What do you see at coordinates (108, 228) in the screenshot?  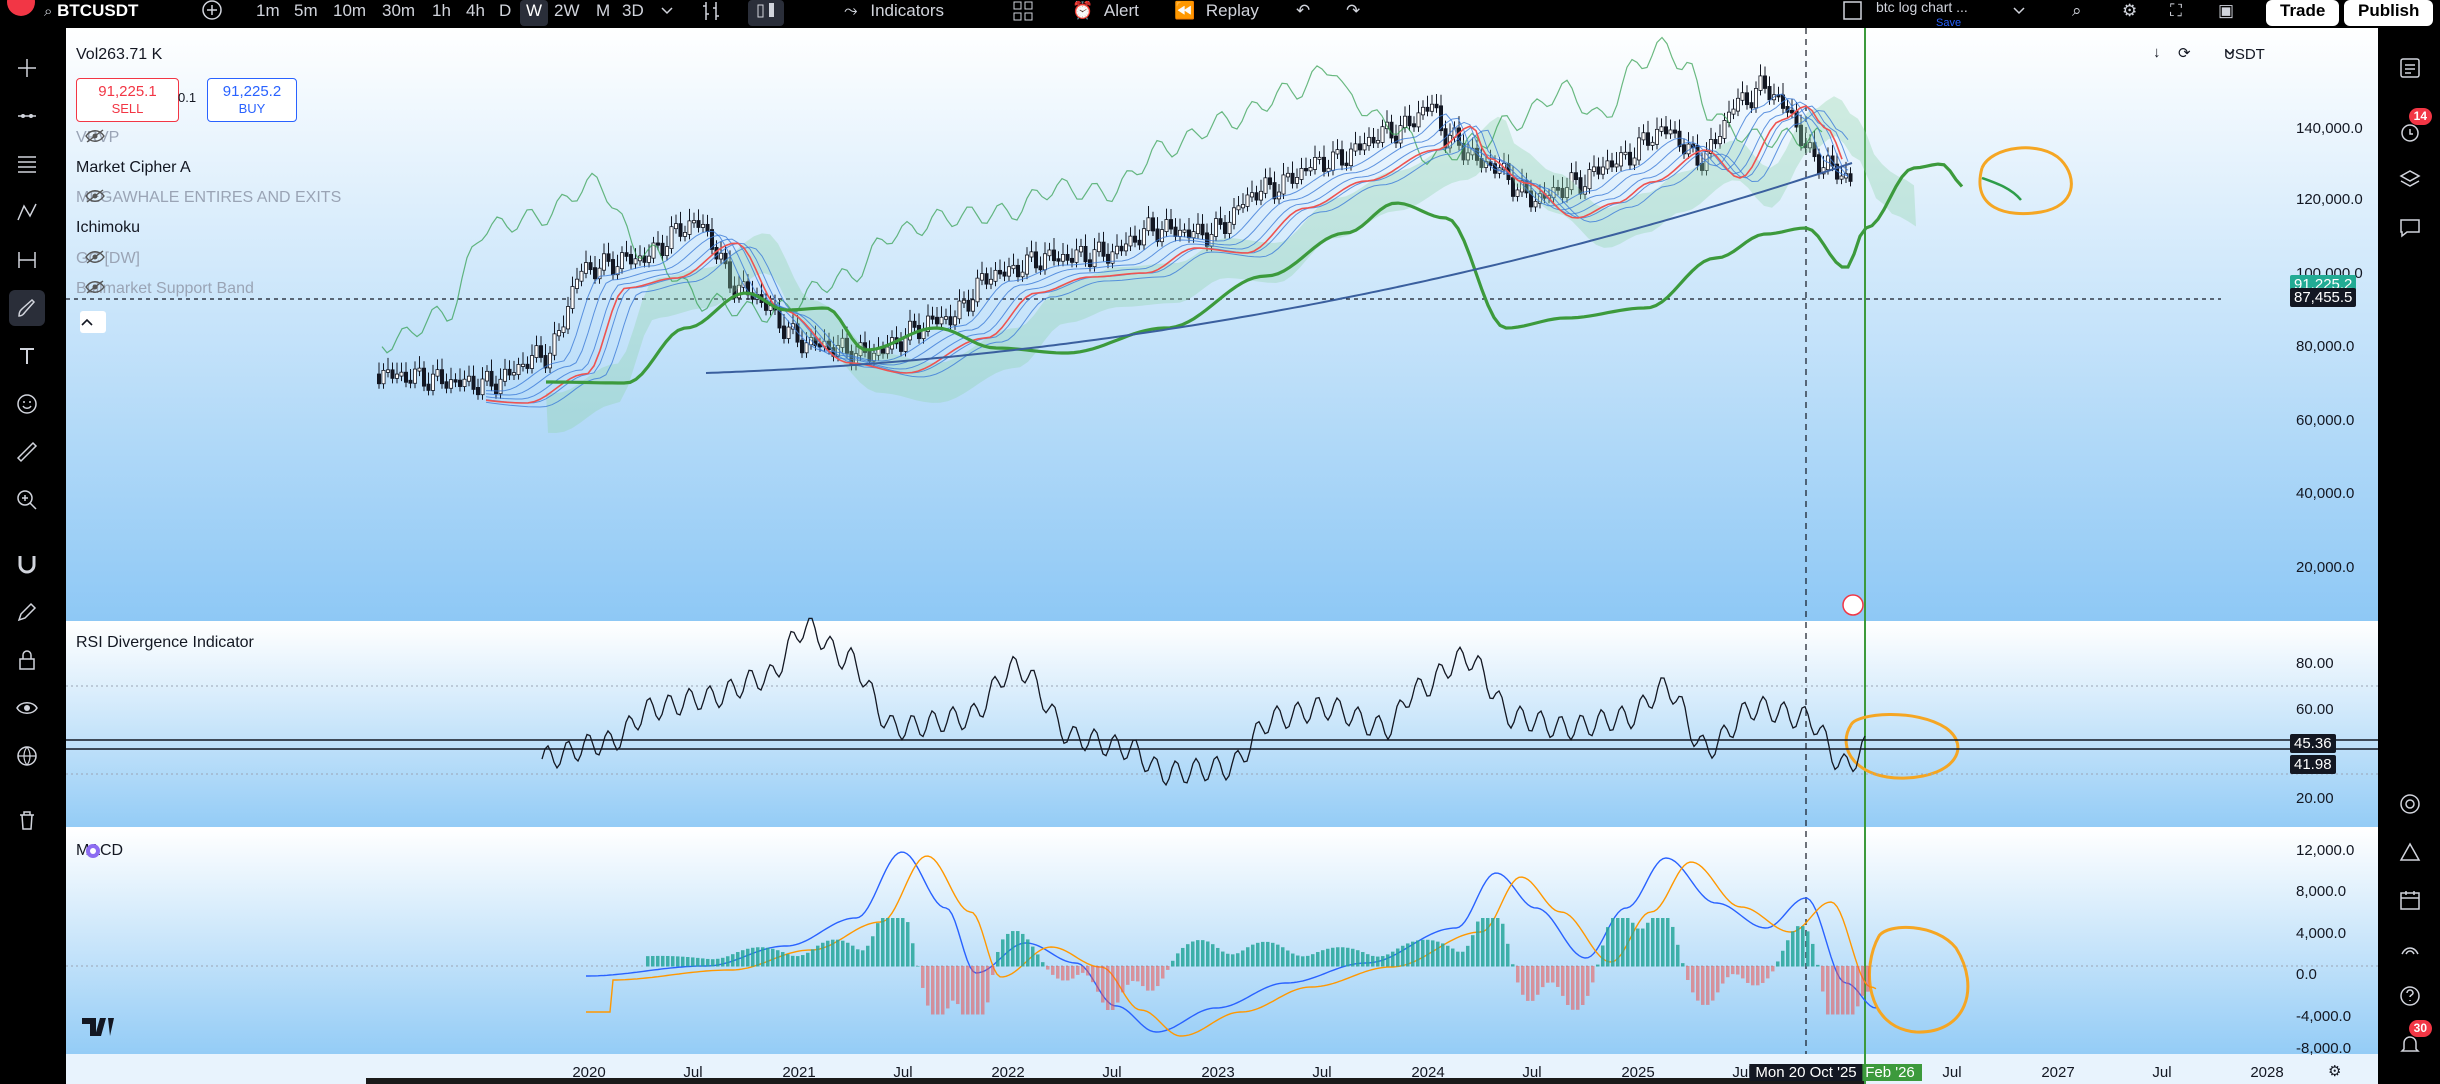 I see `indicator-ichimoku: Ichimoku` at bounding box center [108, 228].